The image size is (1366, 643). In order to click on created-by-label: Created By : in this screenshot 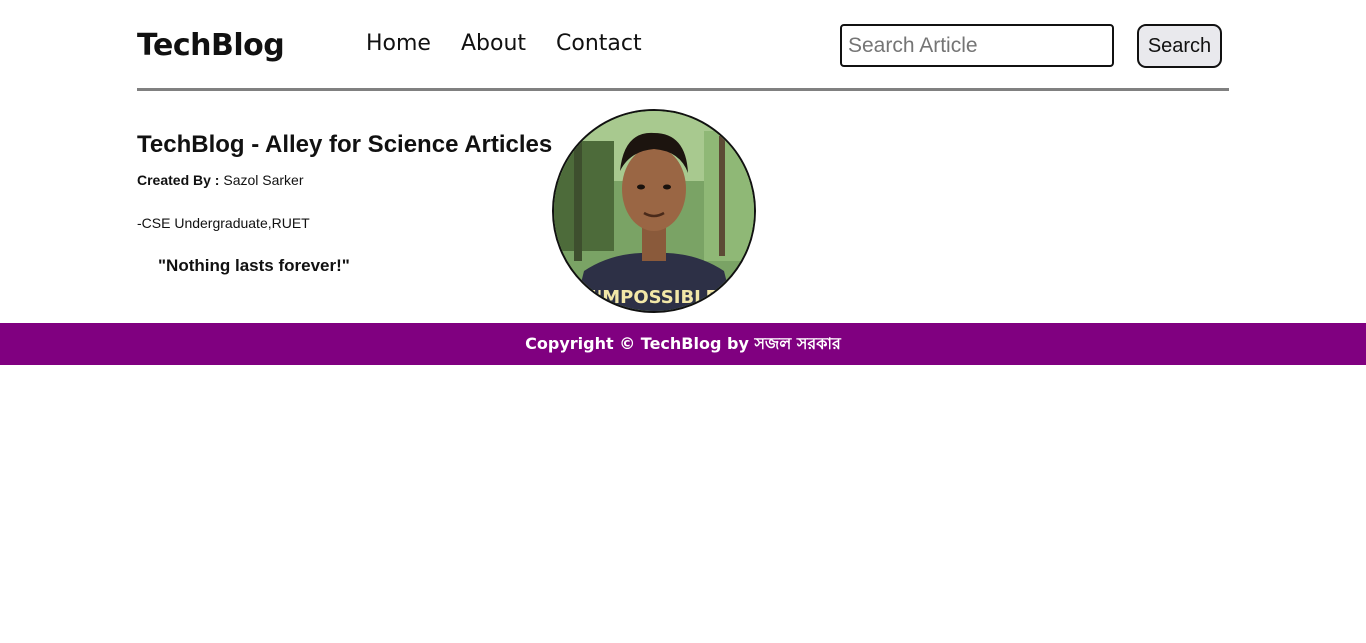, I will do `click(178, 180)`.